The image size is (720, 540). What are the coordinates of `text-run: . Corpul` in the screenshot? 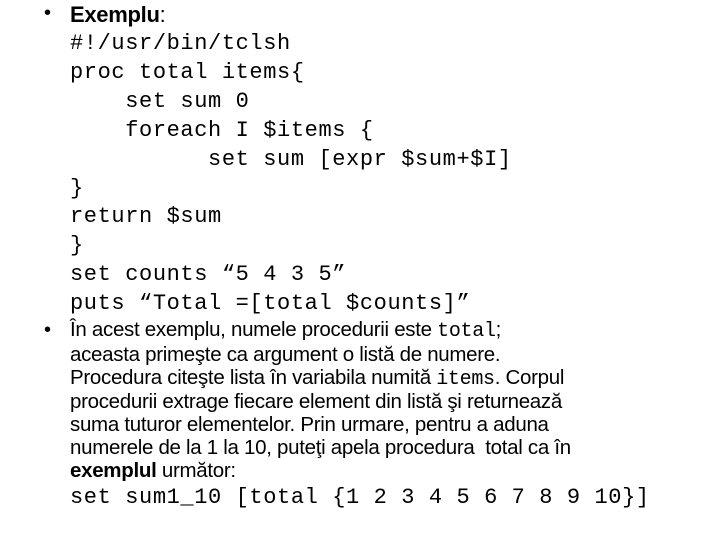 It's located at (529, 377).